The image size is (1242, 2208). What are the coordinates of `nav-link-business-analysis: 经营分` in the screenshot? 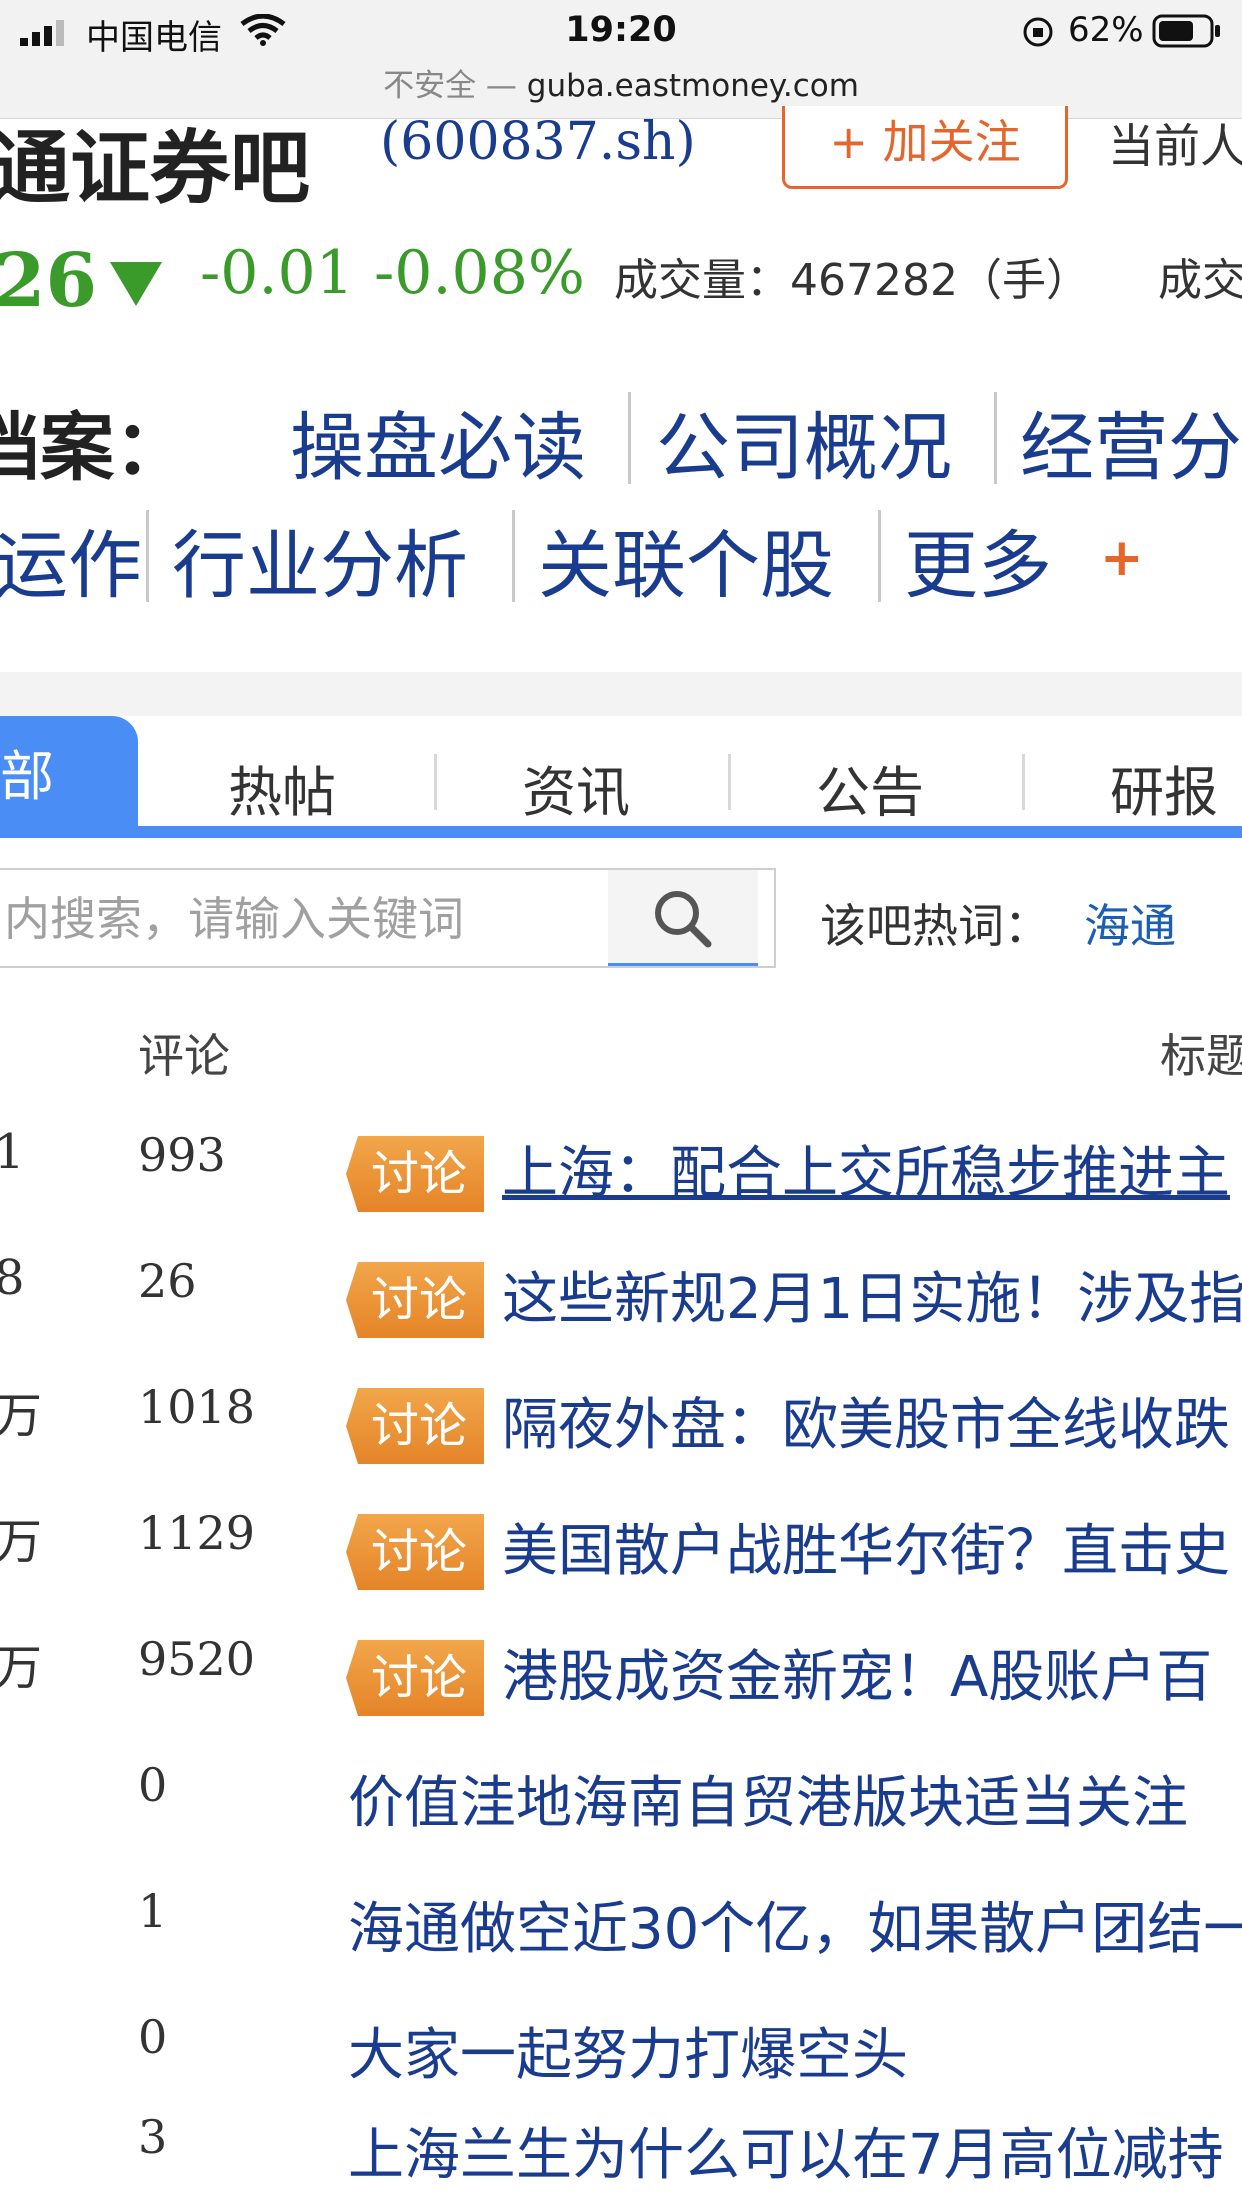 It's located at (1131, 441).